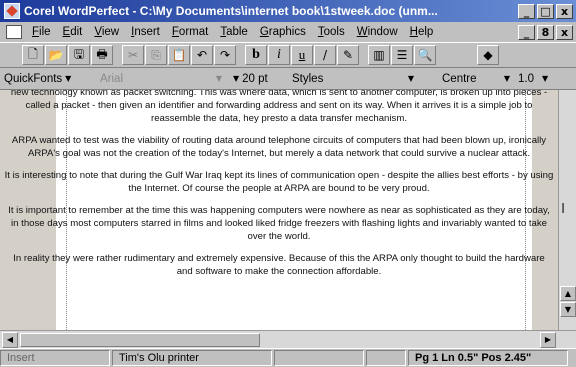 The image size is (576, 367). I want to click on new-document-icon: 🗋, so click(33, 55).